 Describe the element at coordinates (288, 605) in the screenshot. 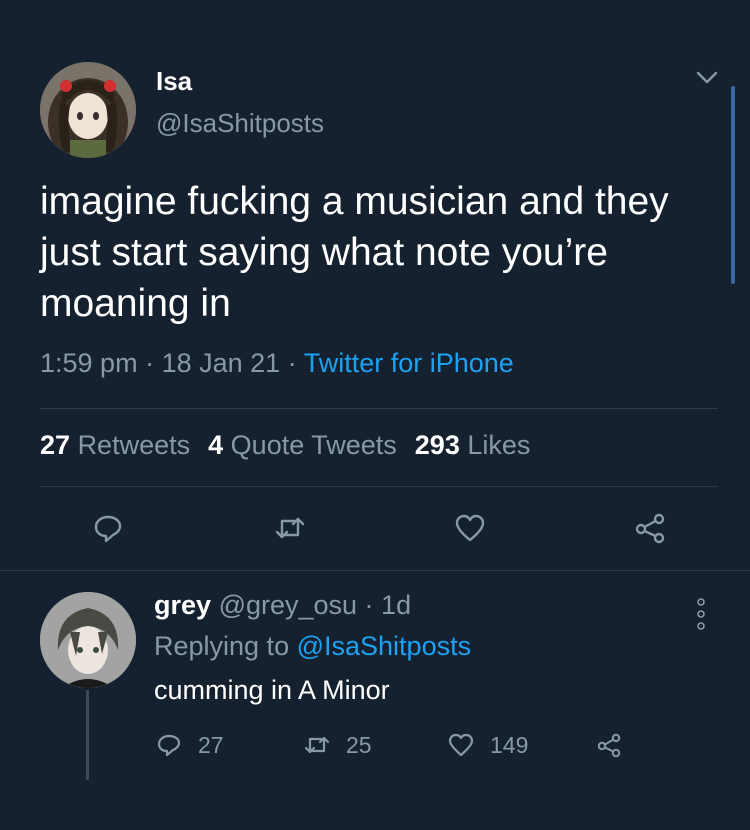

I see `reply-handle: @grey_osu` at that location.